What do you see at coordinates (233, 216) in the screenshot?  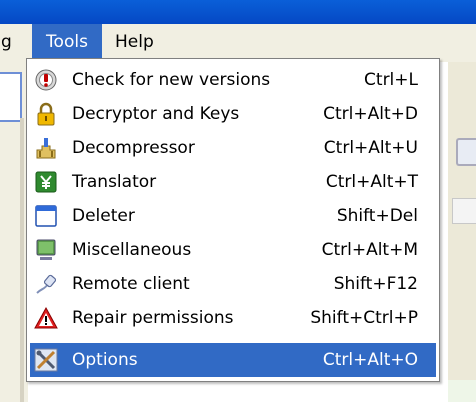 I see `menu-item-deleter: Deleter Shift+Del` at bounding box center [233, 216].